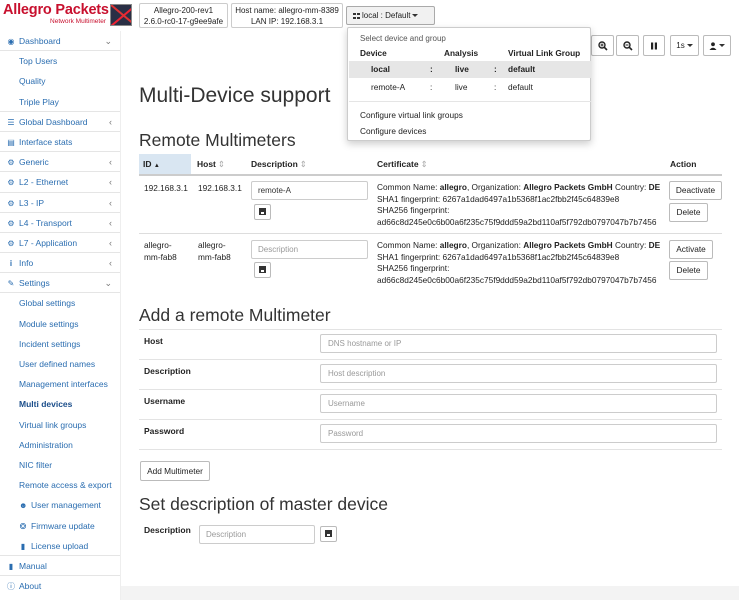  What do you see at coordinates (33, 565) in the screenshot?
I see `sidebar-item-label: Manual` at bounding box center [33, 565].